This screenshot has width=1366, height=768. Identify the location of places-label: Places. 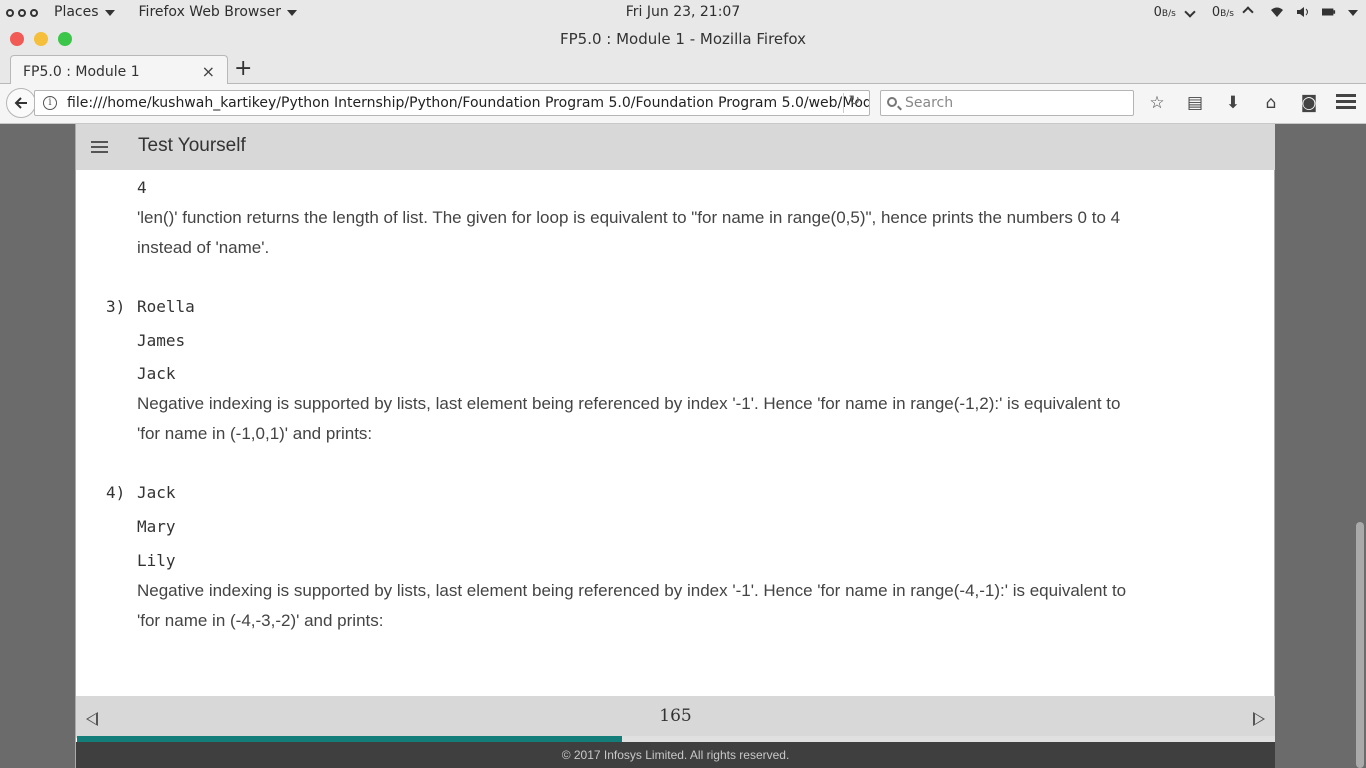
(76, 12).